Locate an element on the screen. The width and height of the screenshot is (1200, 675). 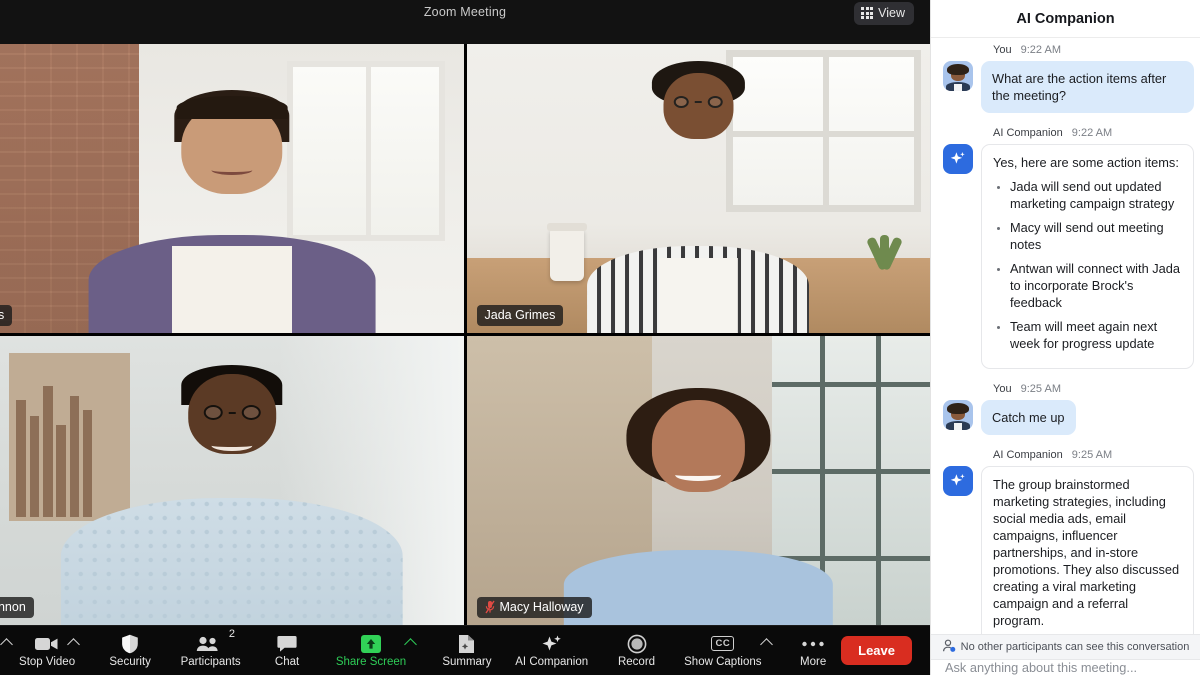
meeting-title: Zoom Meeting is located at coordinates (465, 12).